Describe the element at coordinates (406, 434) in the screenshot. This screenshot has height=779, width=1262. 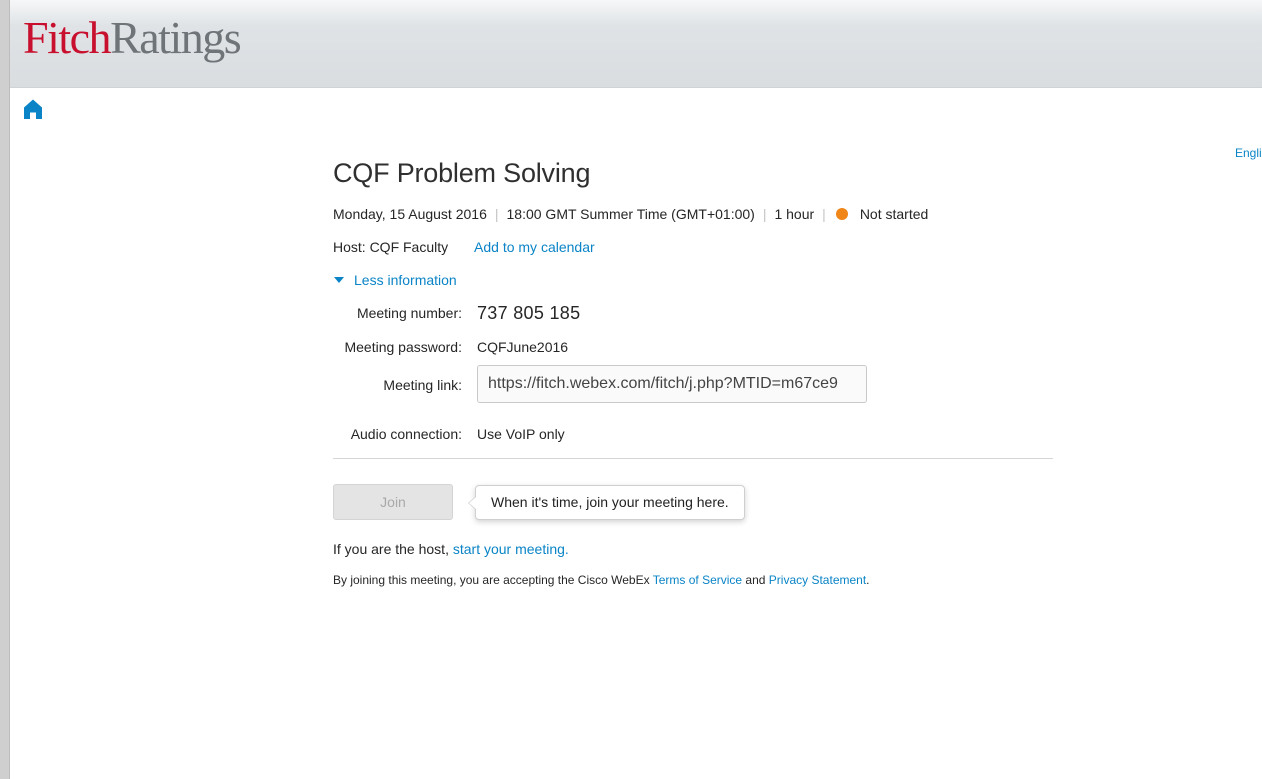
I see `audio-connection-label: Audio connection:` at that location.